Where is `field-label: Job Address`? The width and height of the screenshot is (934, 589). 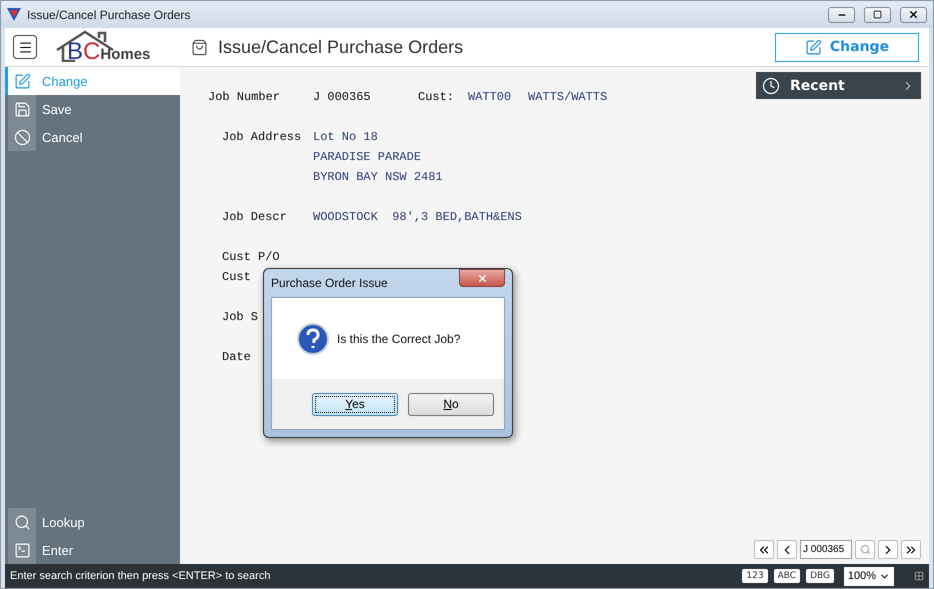
field-label: Job Address is located at coordinates (262, 137).